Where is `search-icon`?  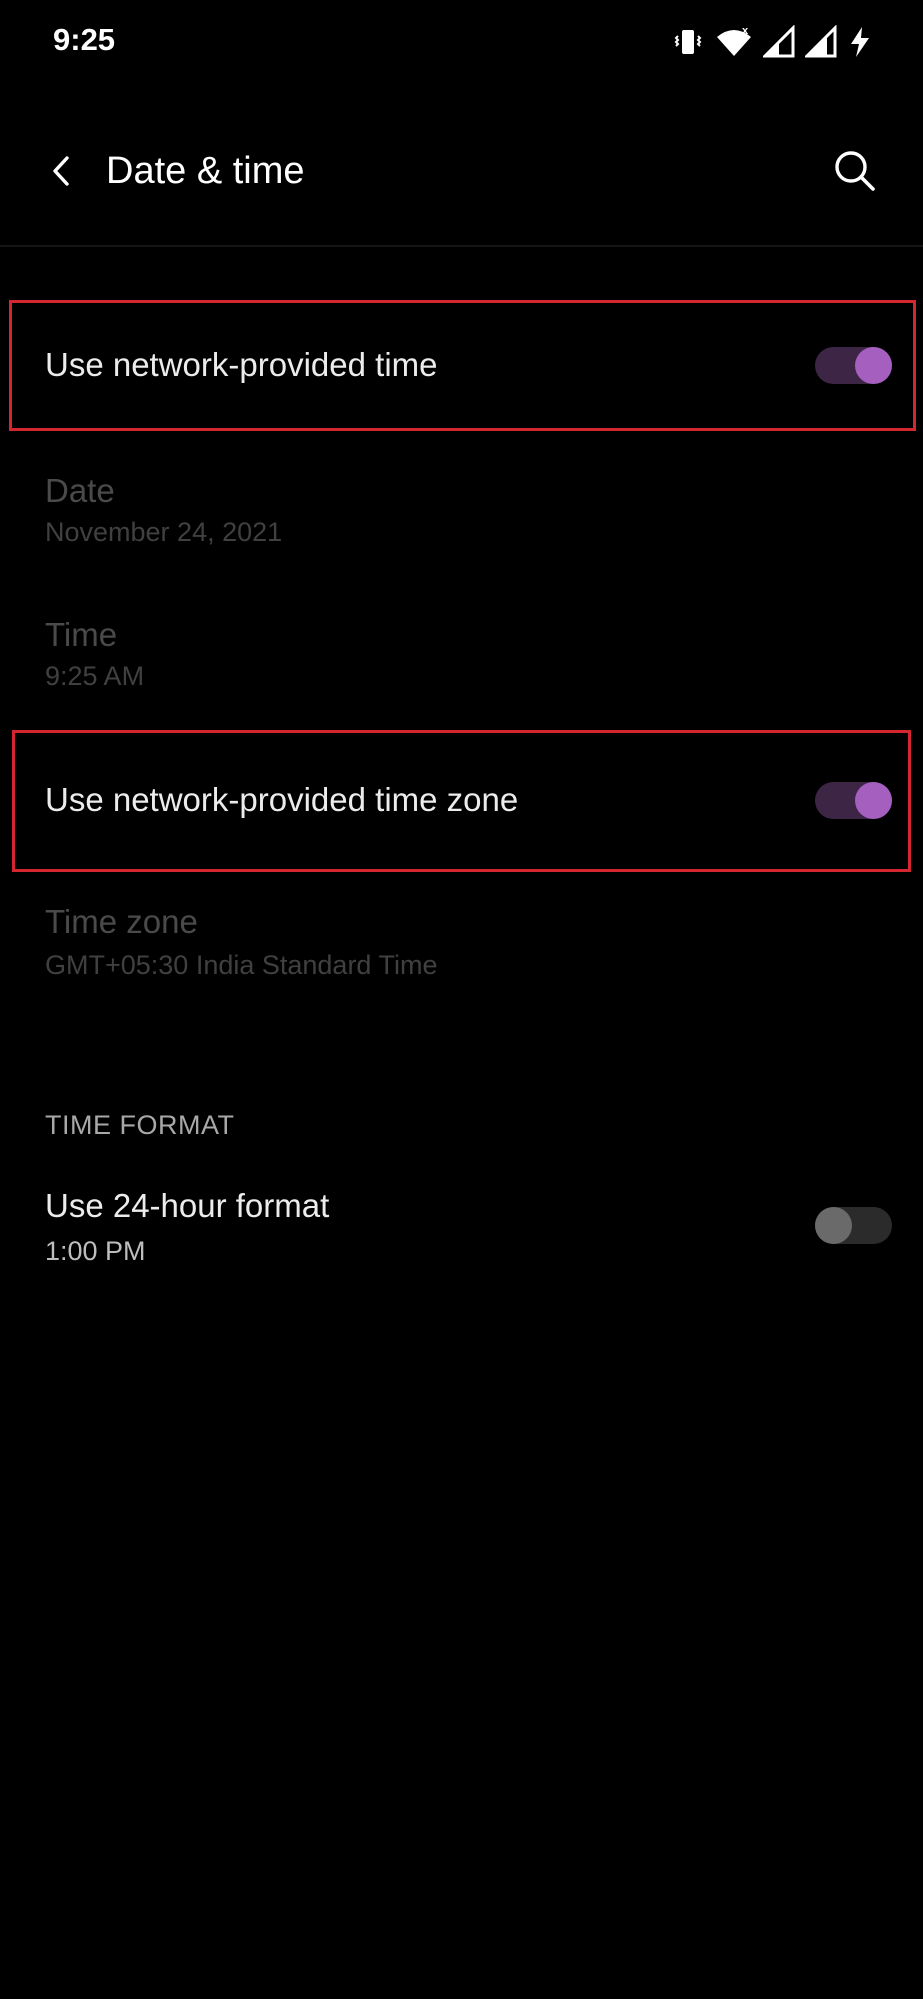 search-icon is located at coordinates (855, 173).